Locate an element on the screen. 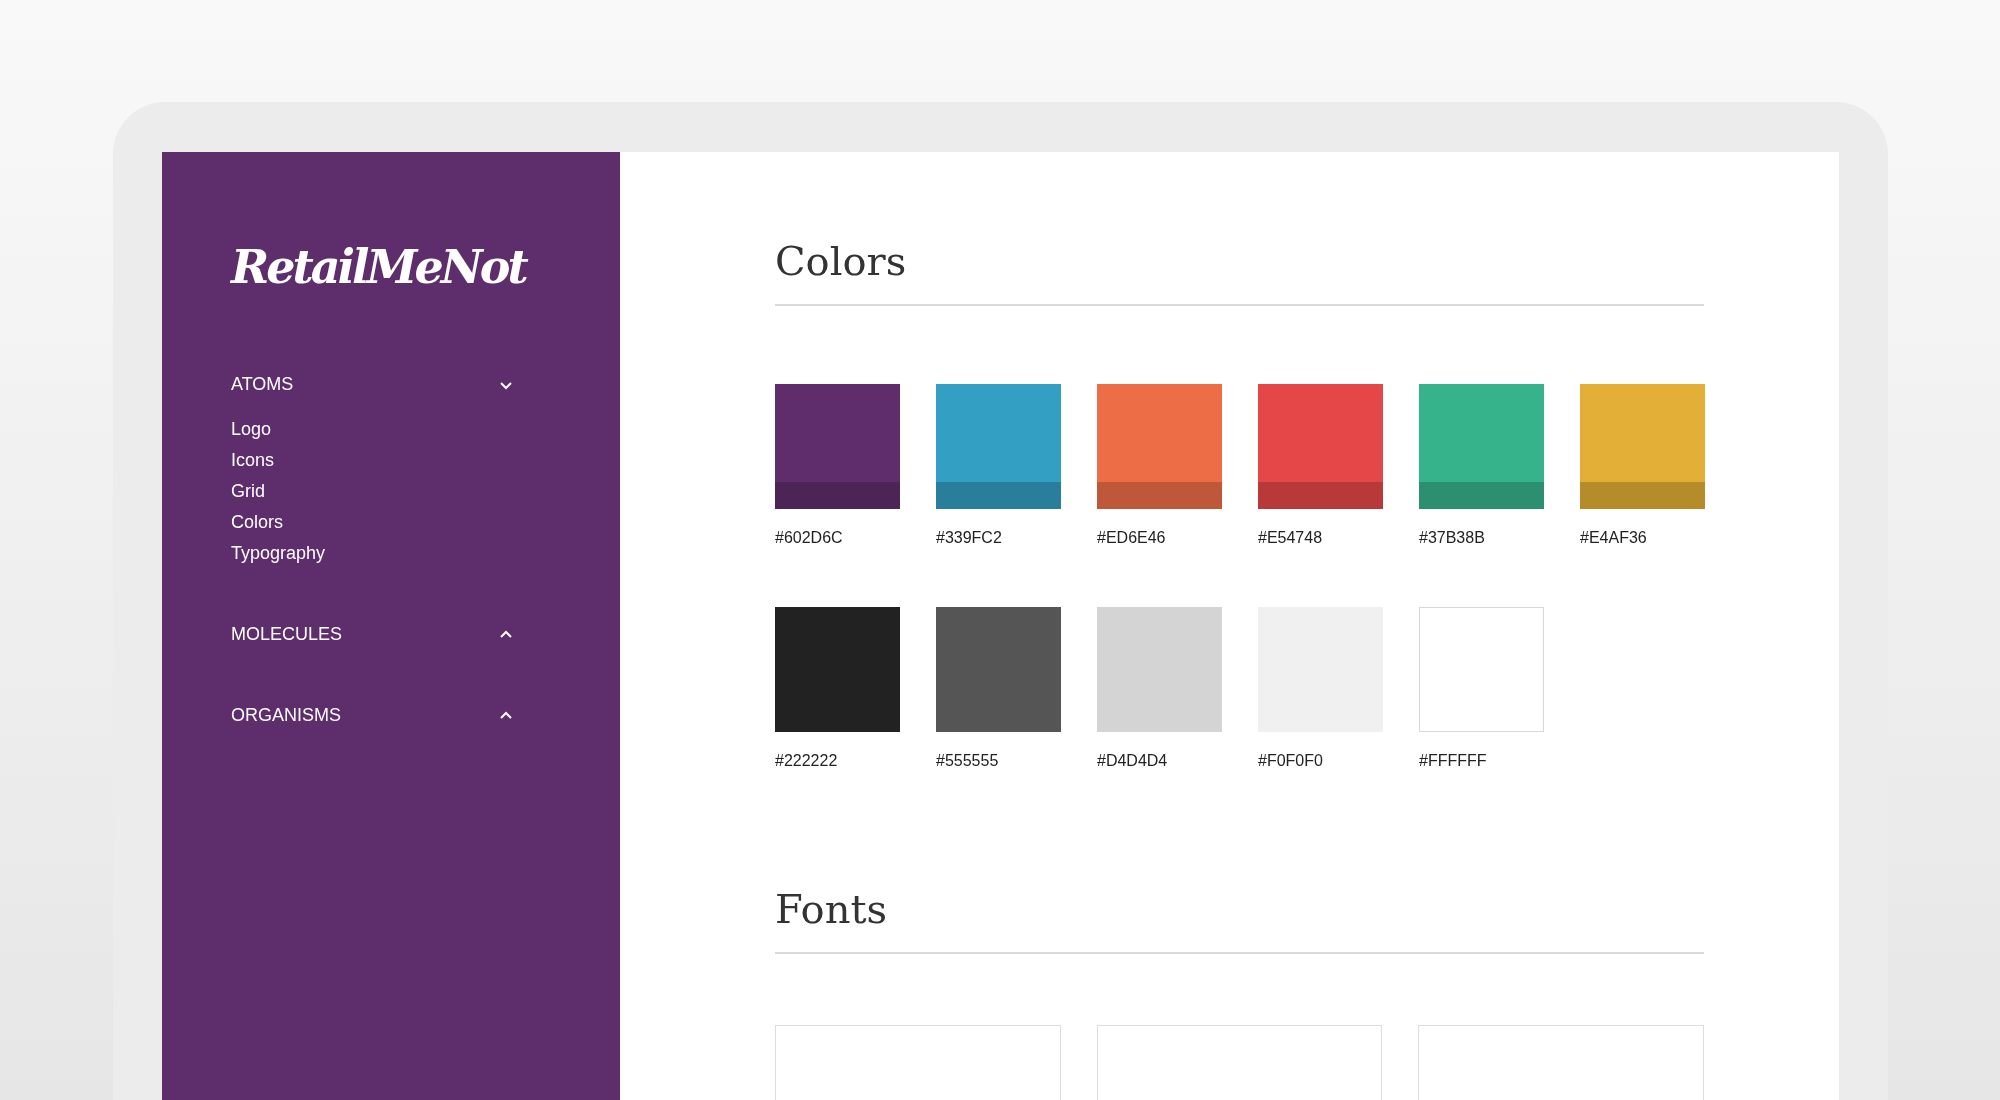  color-code: #FFFFFF is located at coordinates (1453, 761).